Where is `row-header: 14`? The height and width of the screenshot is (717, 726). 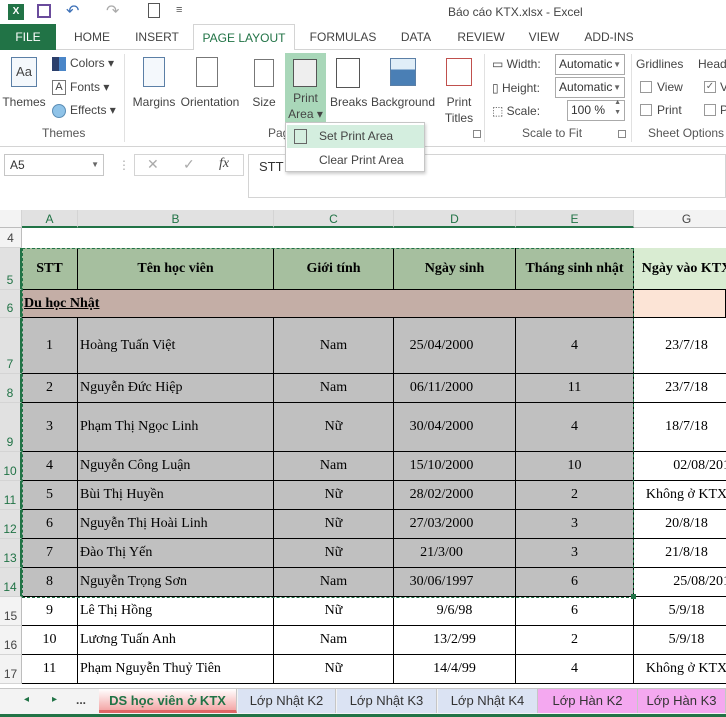 row-header: 14 is located at coordinates (11, 582).